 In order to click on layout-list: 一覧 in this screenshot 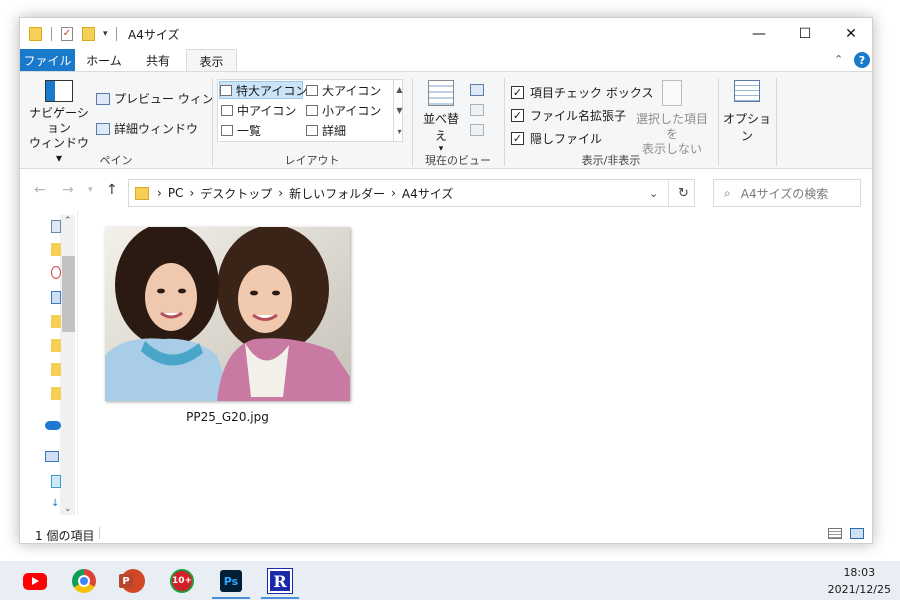, I will do `click(241, 130)`.